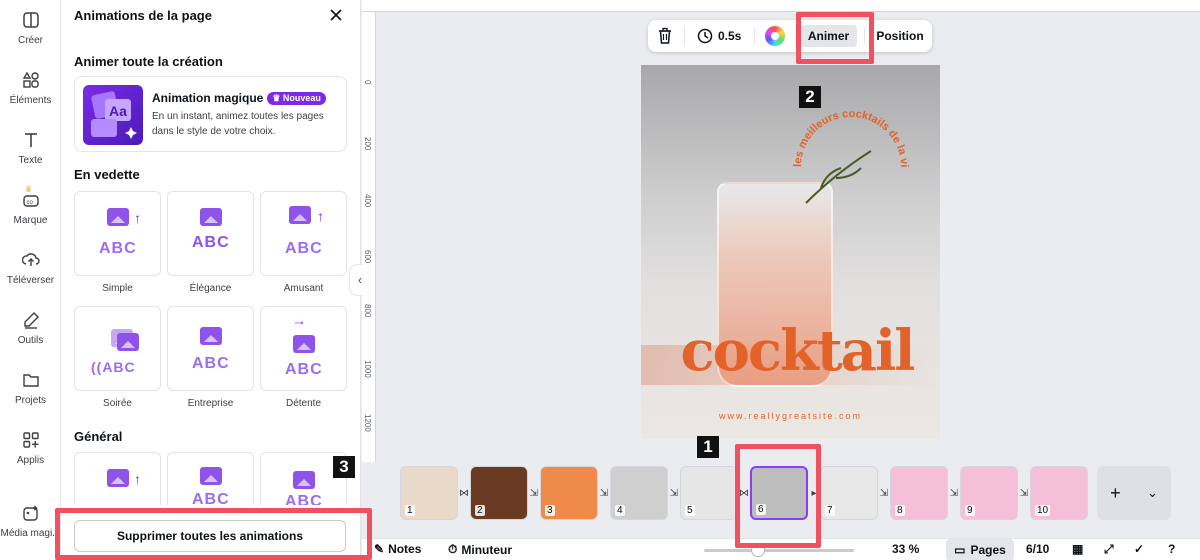  Describe the element at coordinates (1152, 493) in the screenshot. I see `chevron-down-icon: ⌄` at that location.